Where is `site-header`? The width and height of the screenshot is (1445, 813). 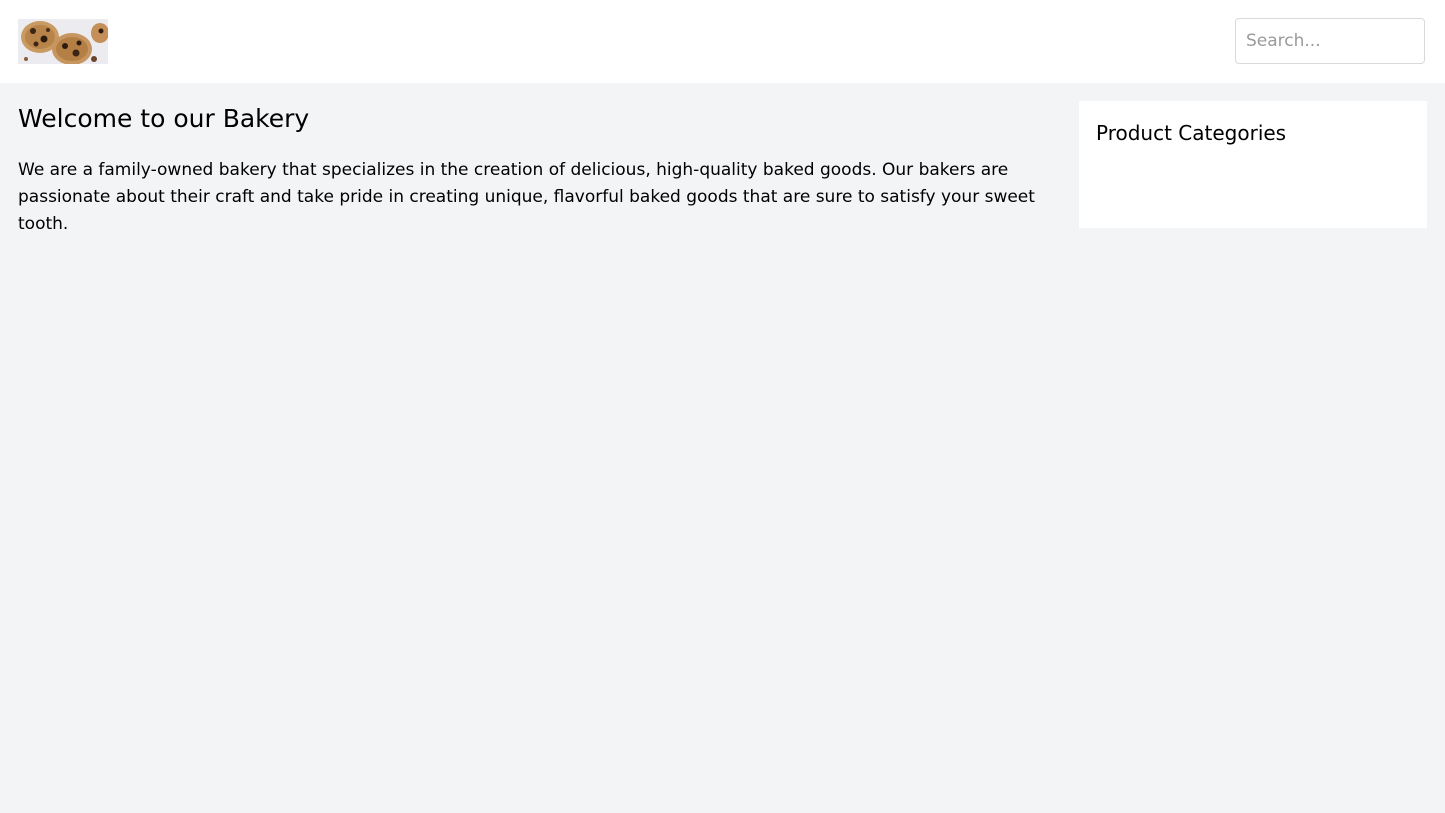
site-header is located at coordinates (722, 41).